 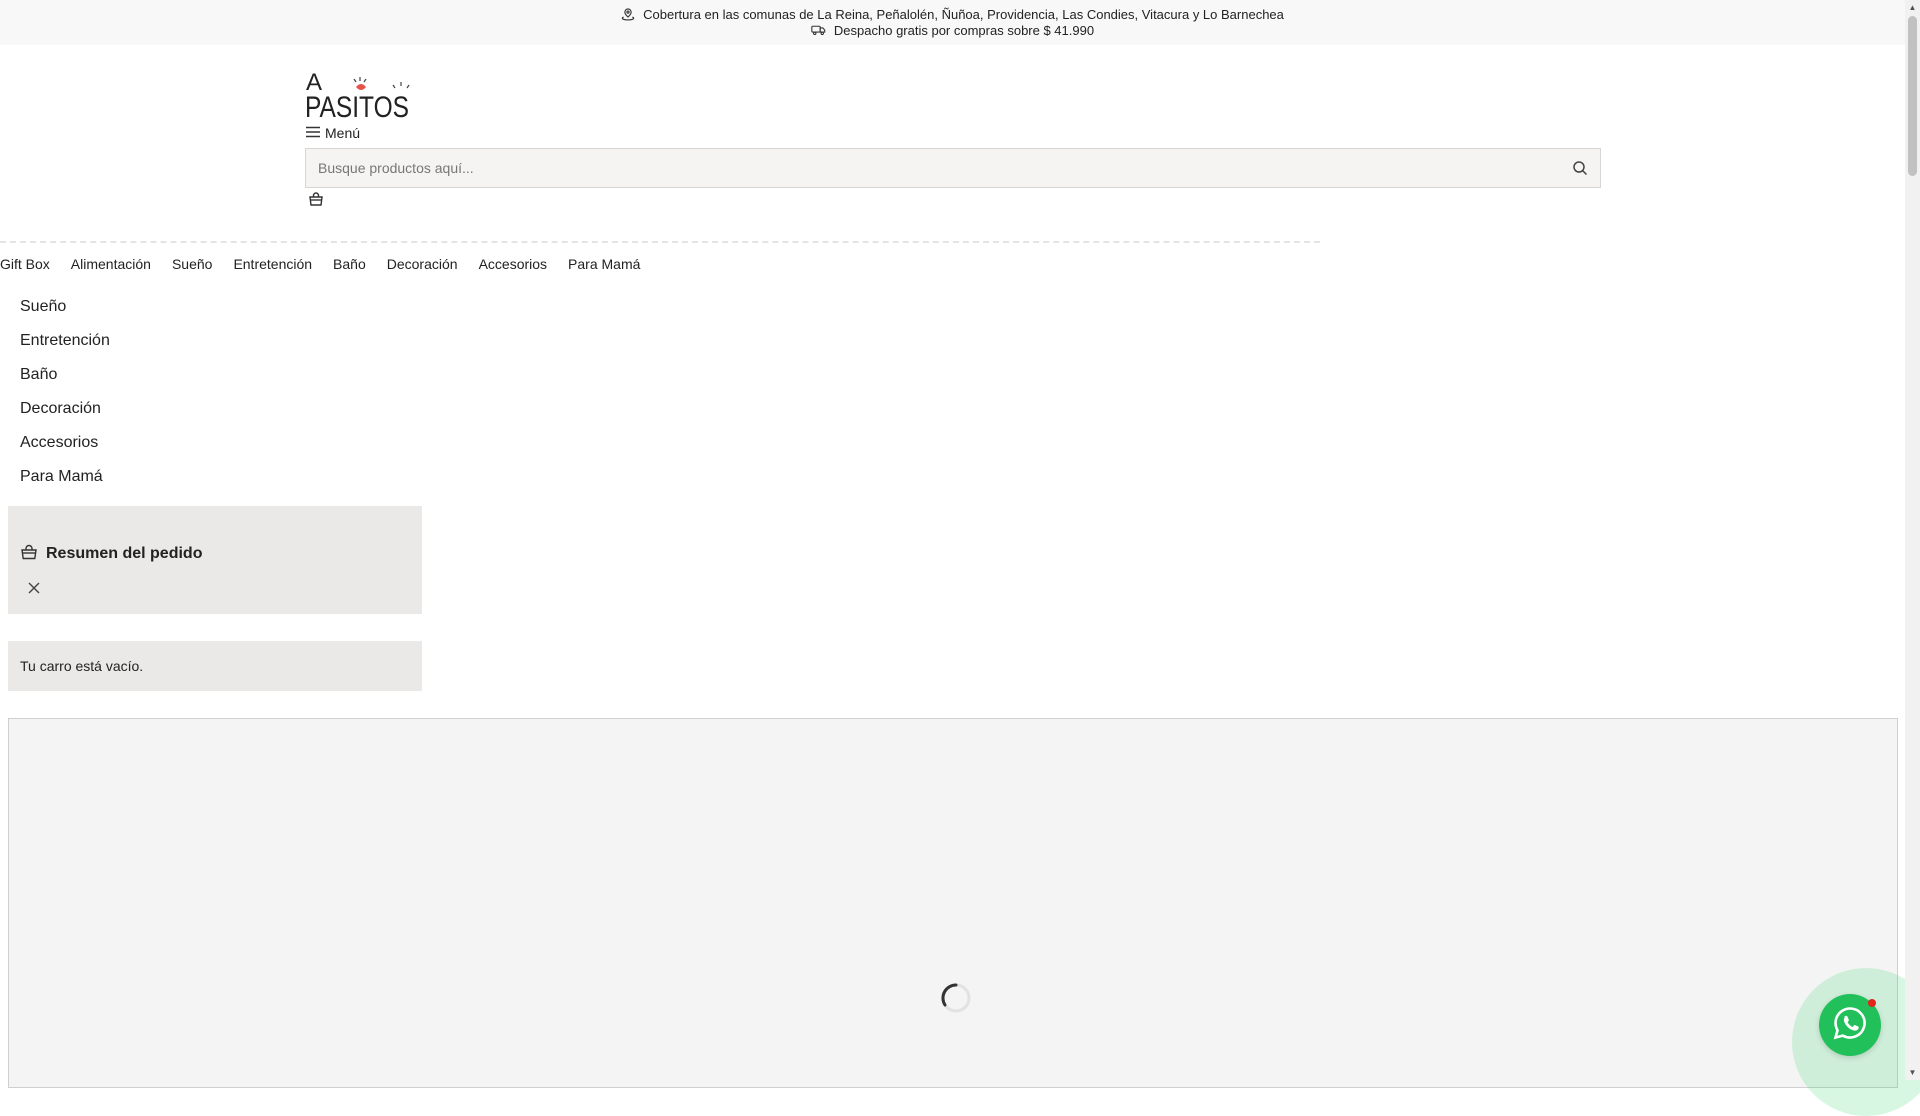 I want to click on header-divider, so click(x=660, y=242).